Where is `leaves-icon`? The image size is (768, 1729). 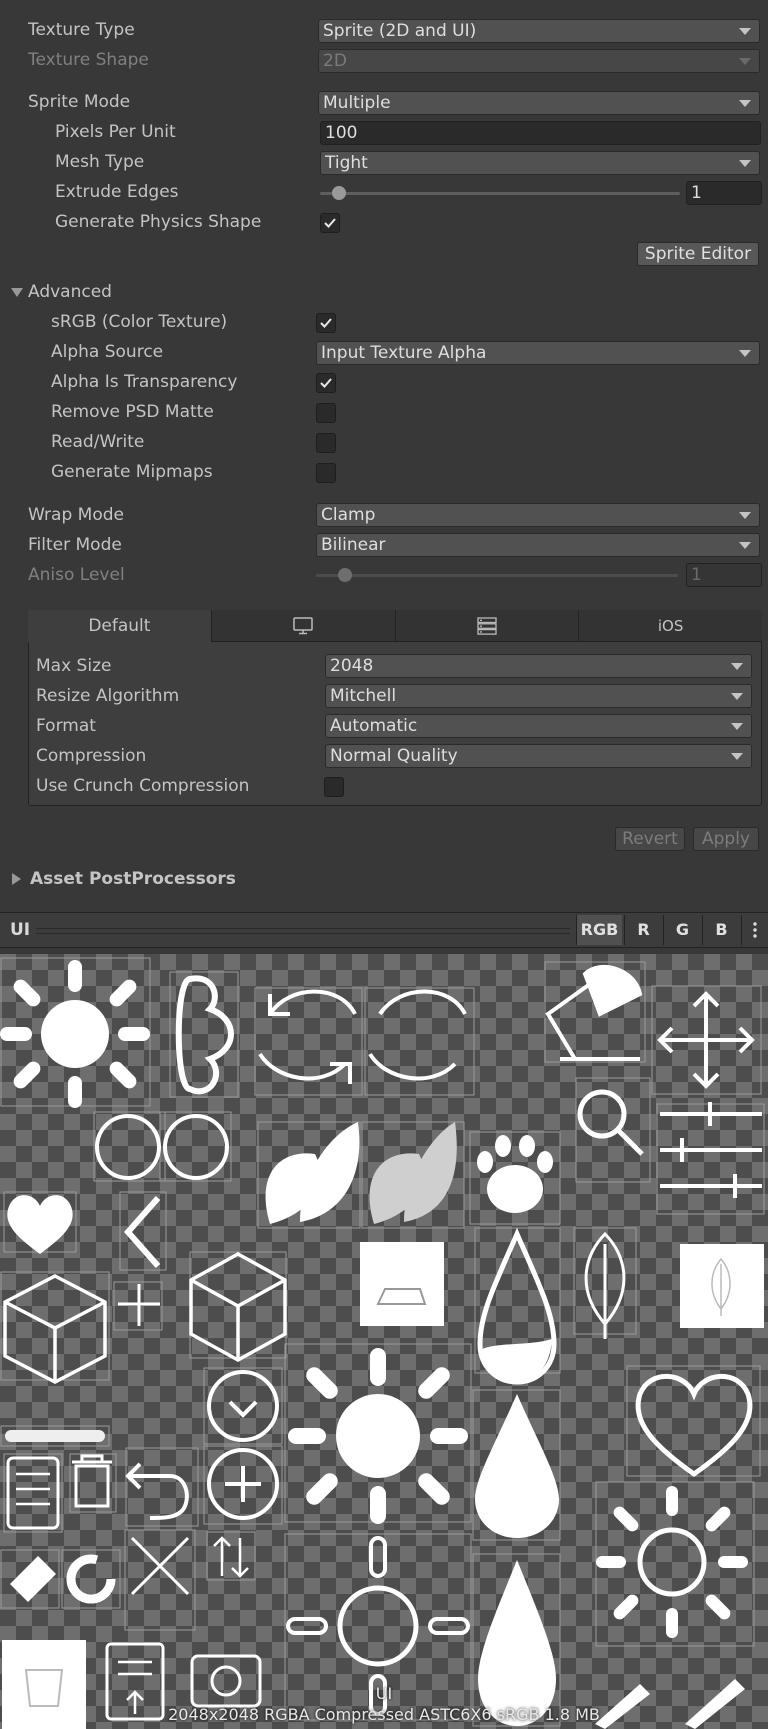 leaves-icon is located at coordinates (312, 1173).